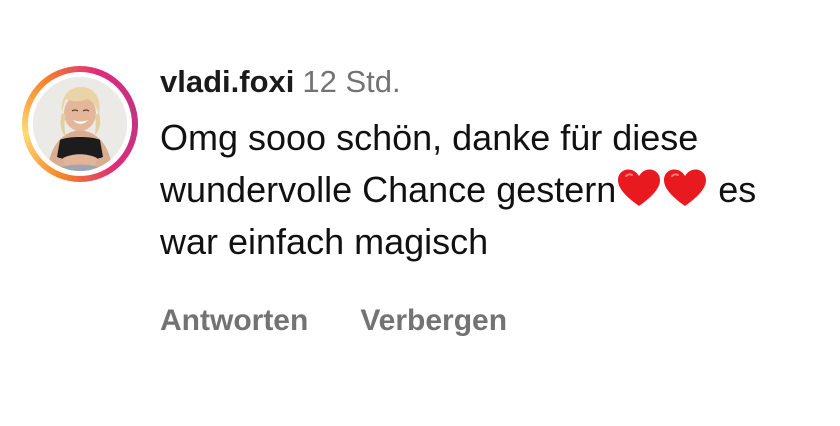 This screenshot has width=840, height=426. Describe the element at coordinates (234, 320) in the screenshot. I see `reply-button: Antworten` at that location.